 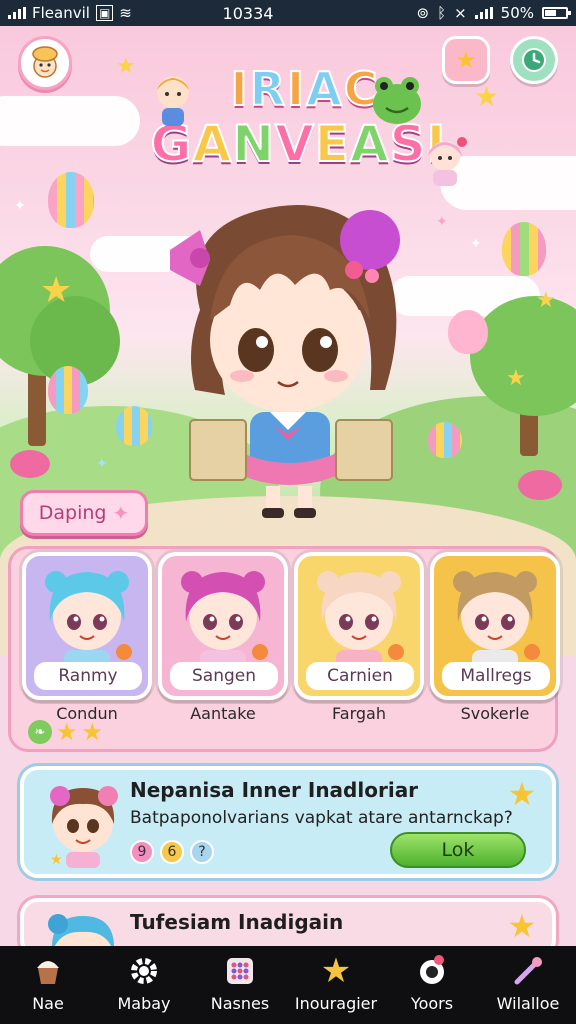 I want to click on tag-pill-label: Daping, so click(x=72, y=513).